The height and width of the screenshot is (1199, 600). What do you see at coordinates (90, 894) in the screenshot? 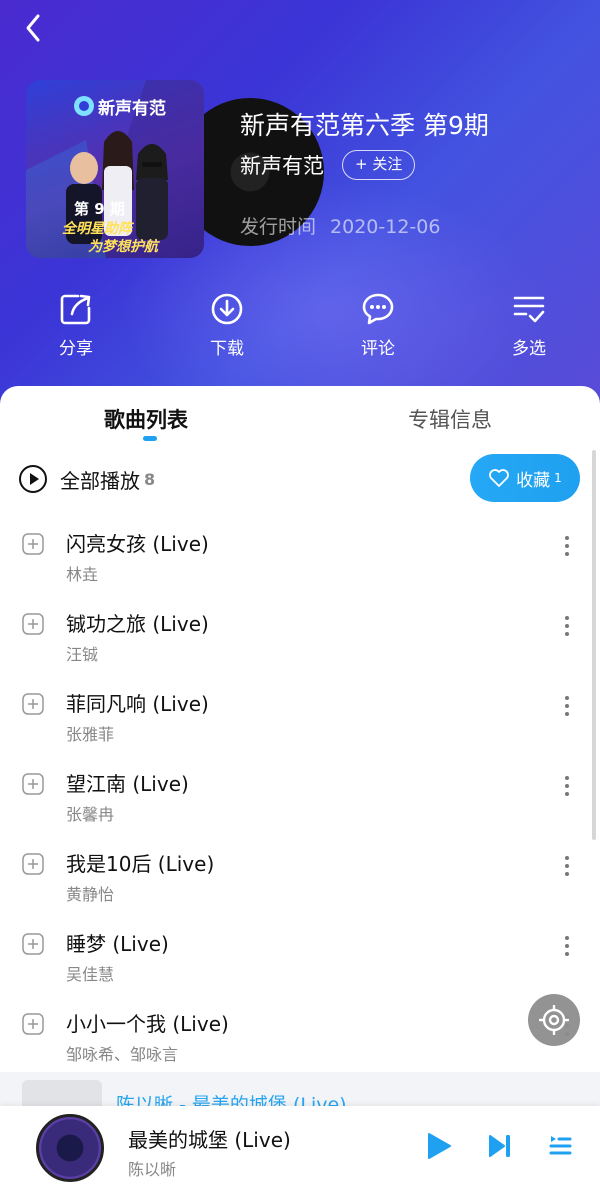
I see `song-artist: 黄静怡` at bounding box center [90, 894].